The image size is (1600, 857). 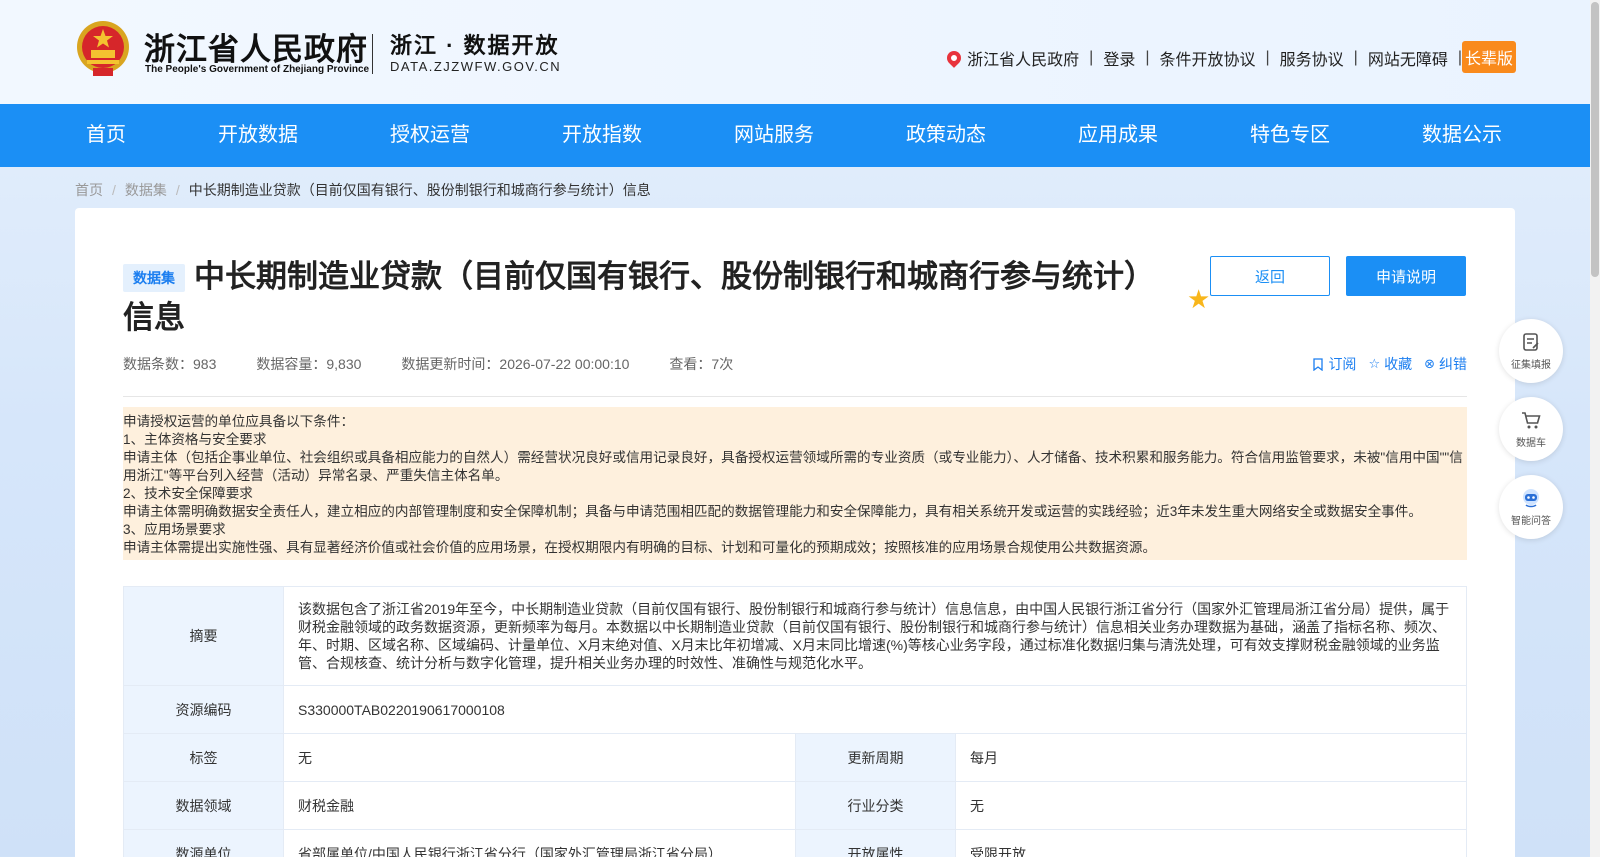 What do you see at coordinates (203, 636) in the screenshot?
I see `abstract-label: 摘要` at bounding box center [203, 636].